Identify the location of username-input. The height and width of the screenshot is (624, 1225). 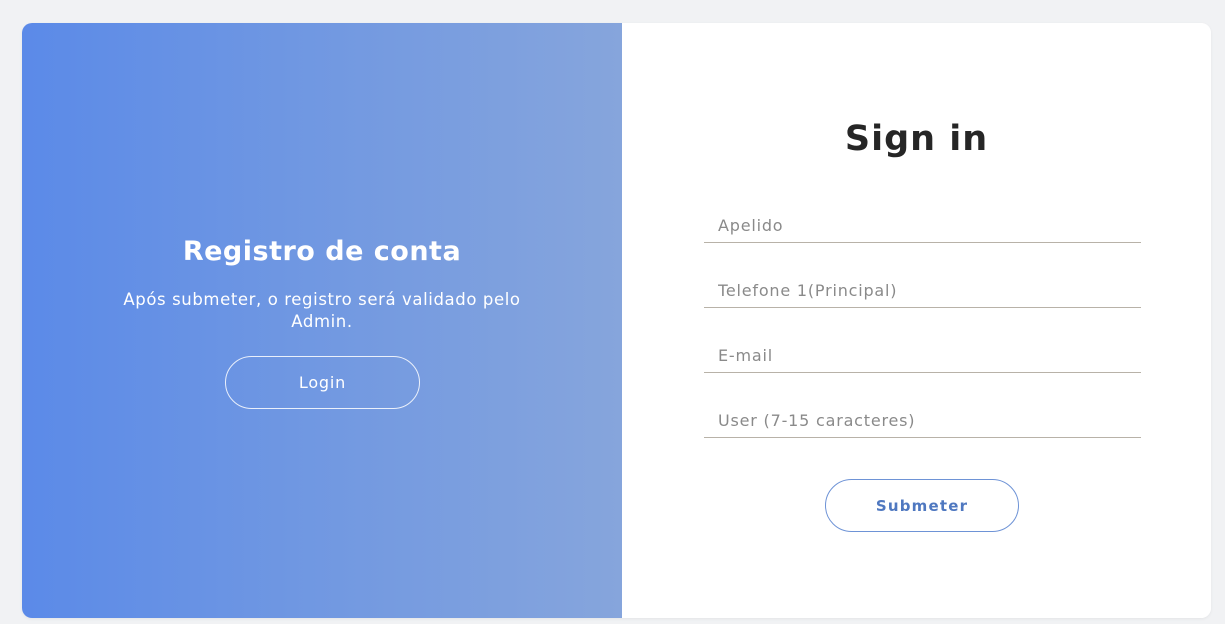
(922, 421).